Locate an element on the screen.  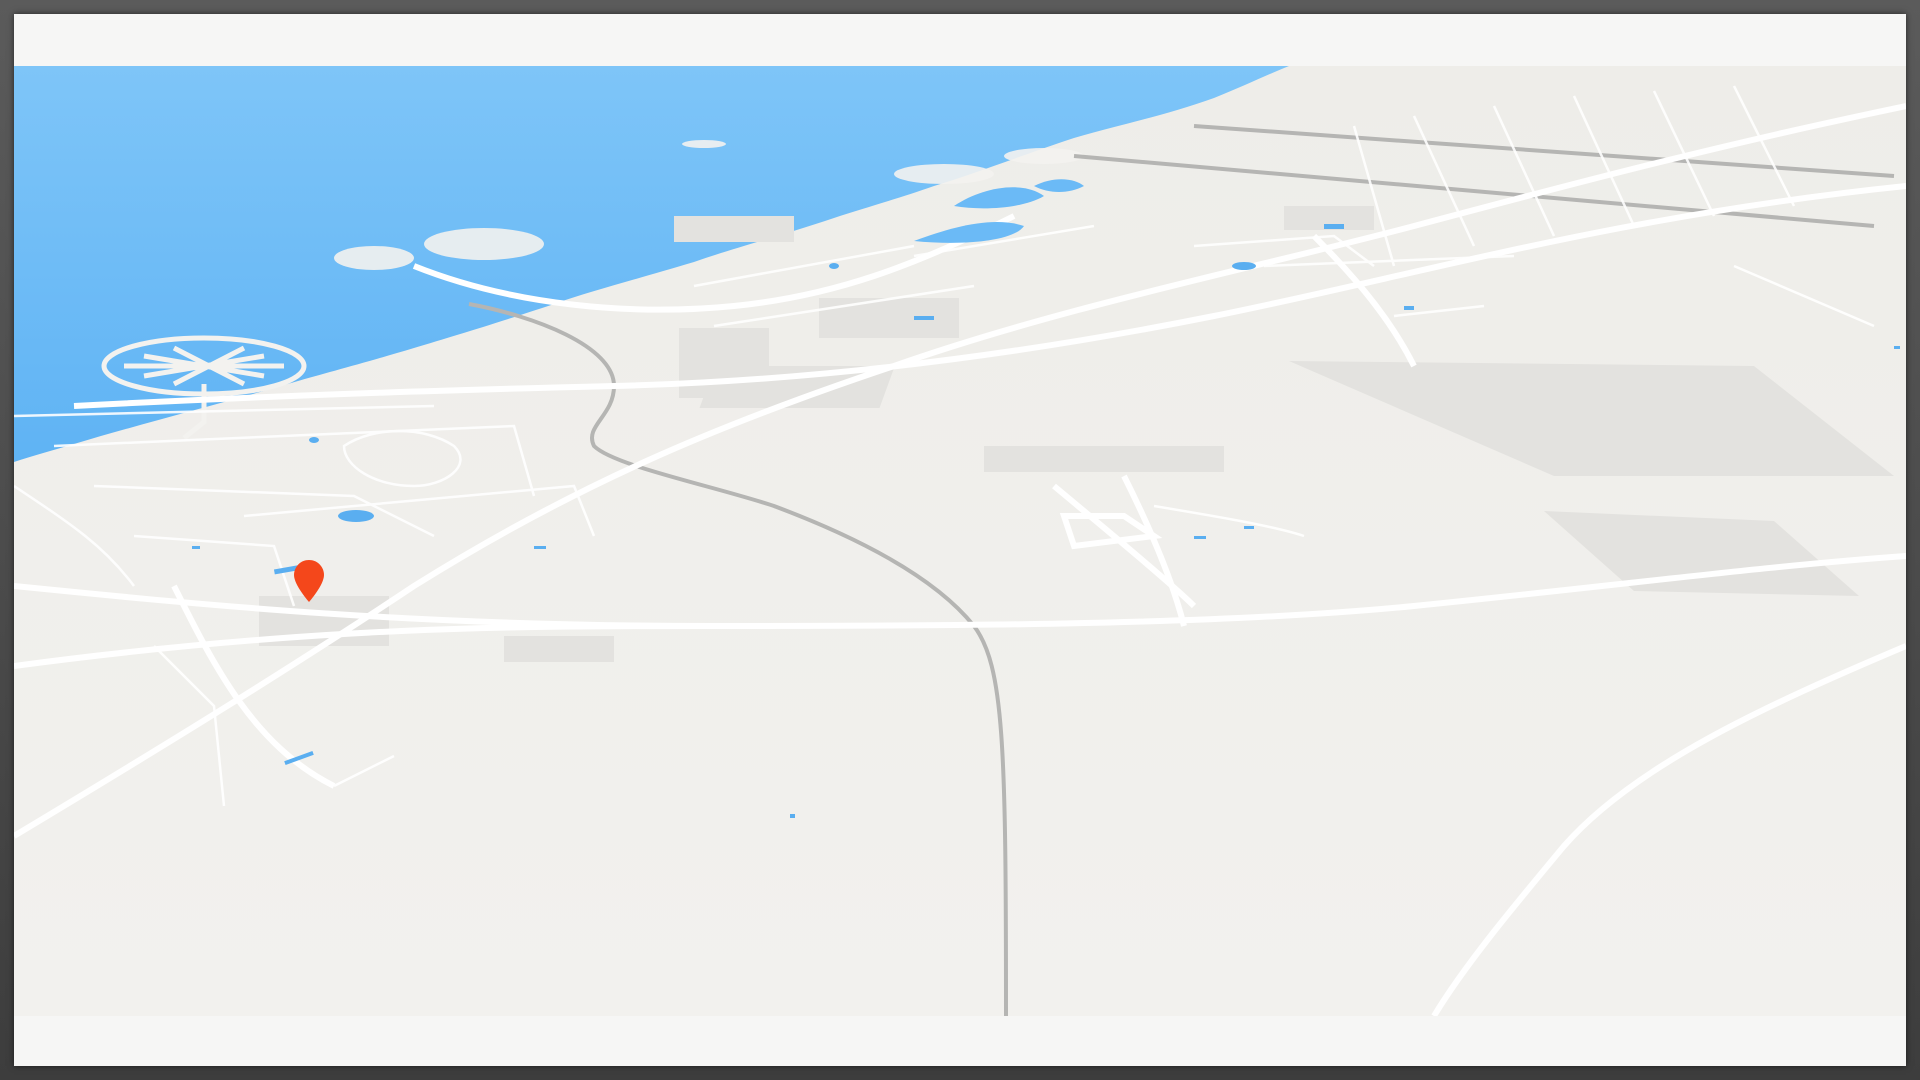
location-pin-svg is located at coordinates (309, 581).